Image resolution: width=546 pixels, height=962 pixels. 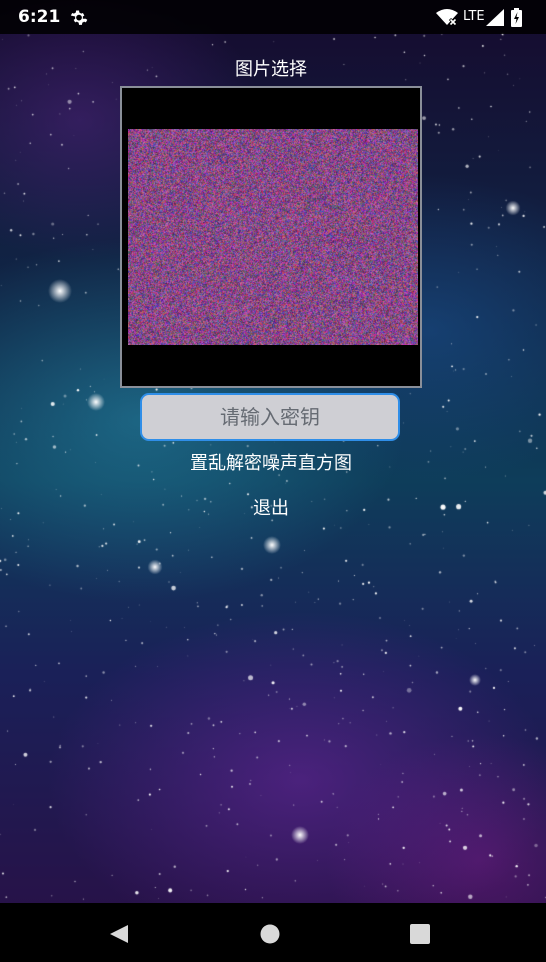 I want to click on back-icon, so click(x=119, y=936).